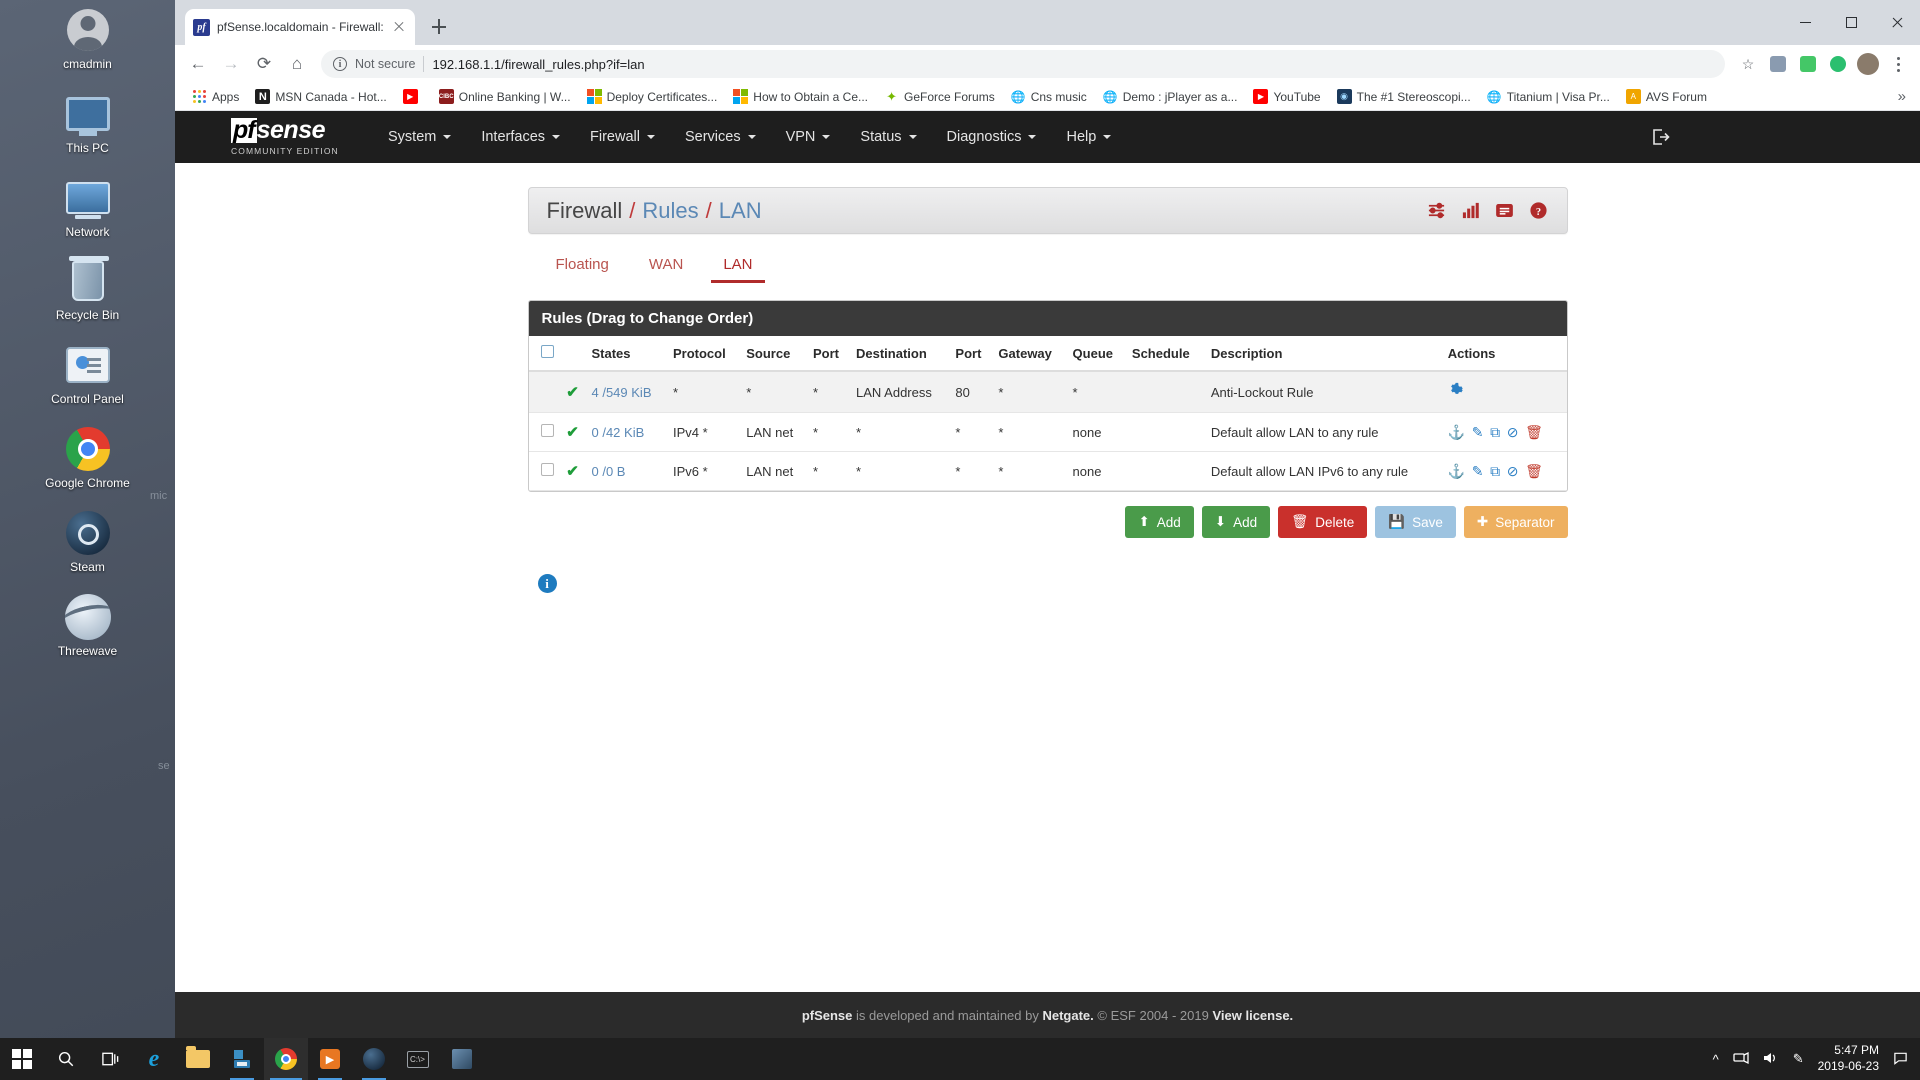 The height and width of the screenshot is (1080, 1920). What do you see at coordinates (547, 351) in the screenshot?
I see `select-all-checkbox` at bounding box center [547, 351].